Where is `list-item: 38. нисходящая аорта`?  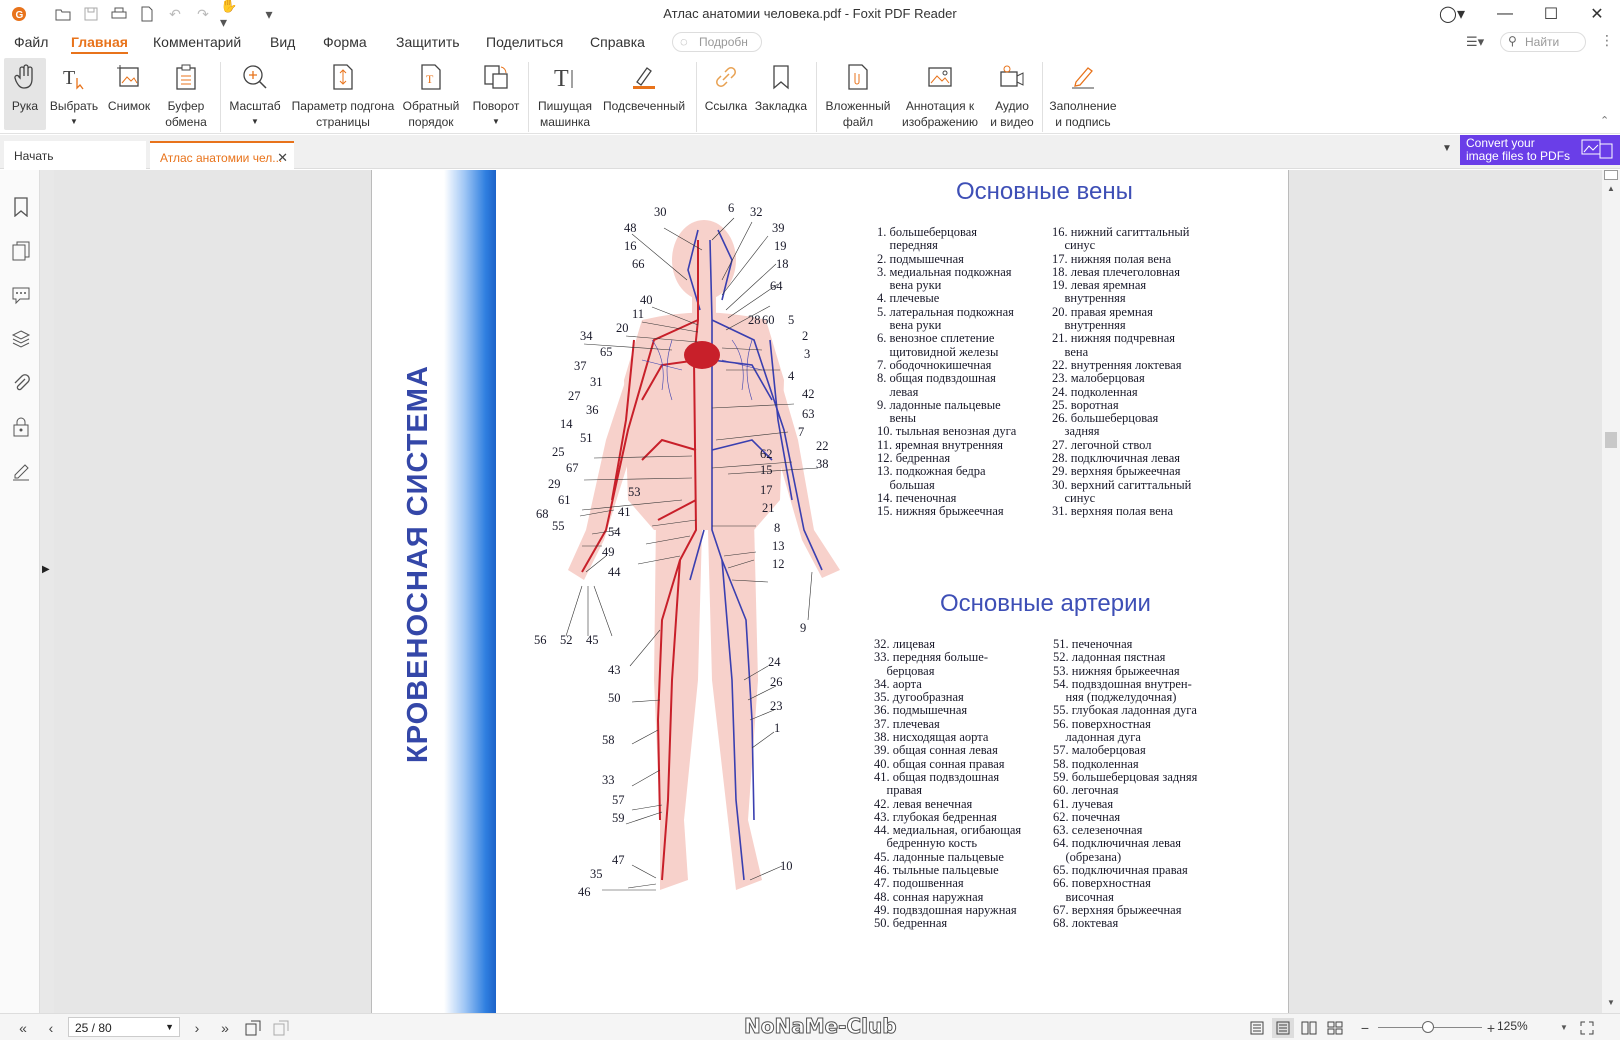 list-item: 38. нисходящая аорта is located at coordinates (931, 737).